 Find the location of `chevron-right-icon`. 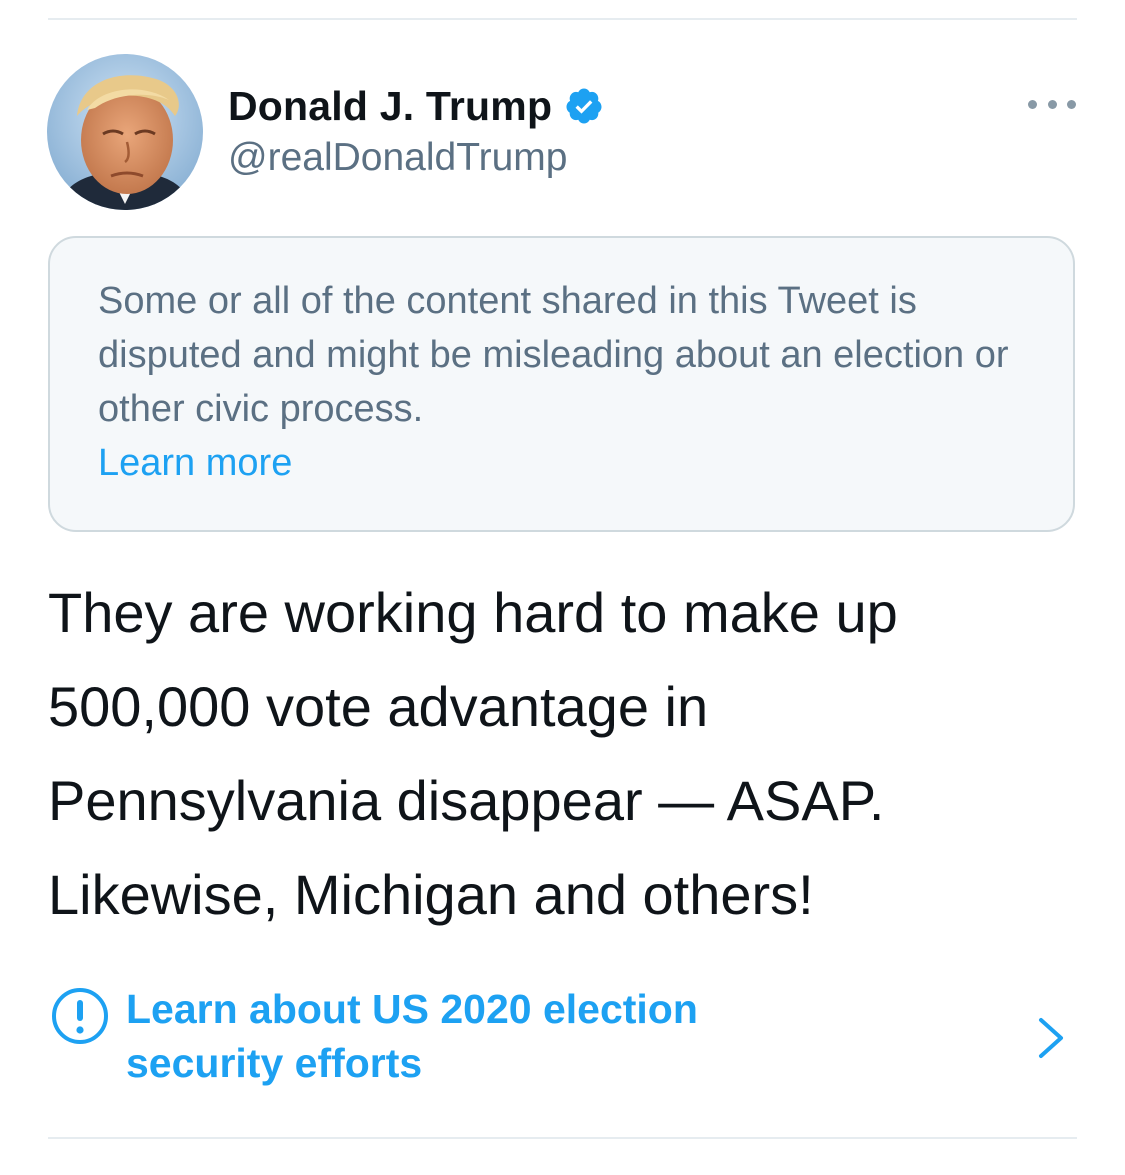

chevron-right-icon is located at coordinates (1051, 1038).